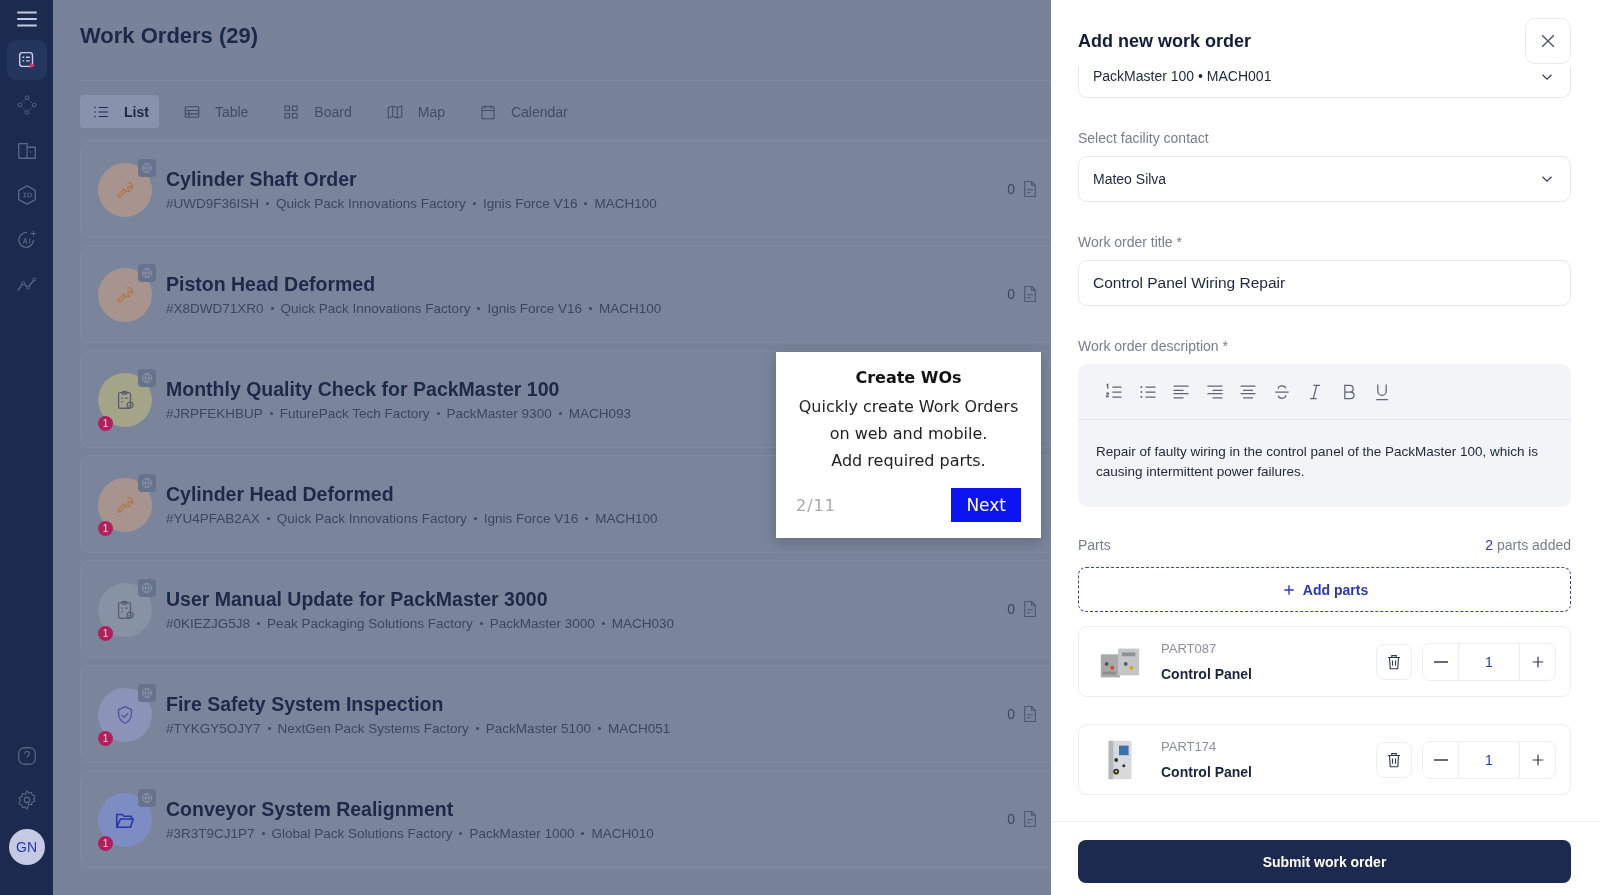 This screenshot has height=895, width=1600. Describe the element at coordinates (215, 308) in the screenshot. I see `order-id: #X8DWD71XR0` at that location.